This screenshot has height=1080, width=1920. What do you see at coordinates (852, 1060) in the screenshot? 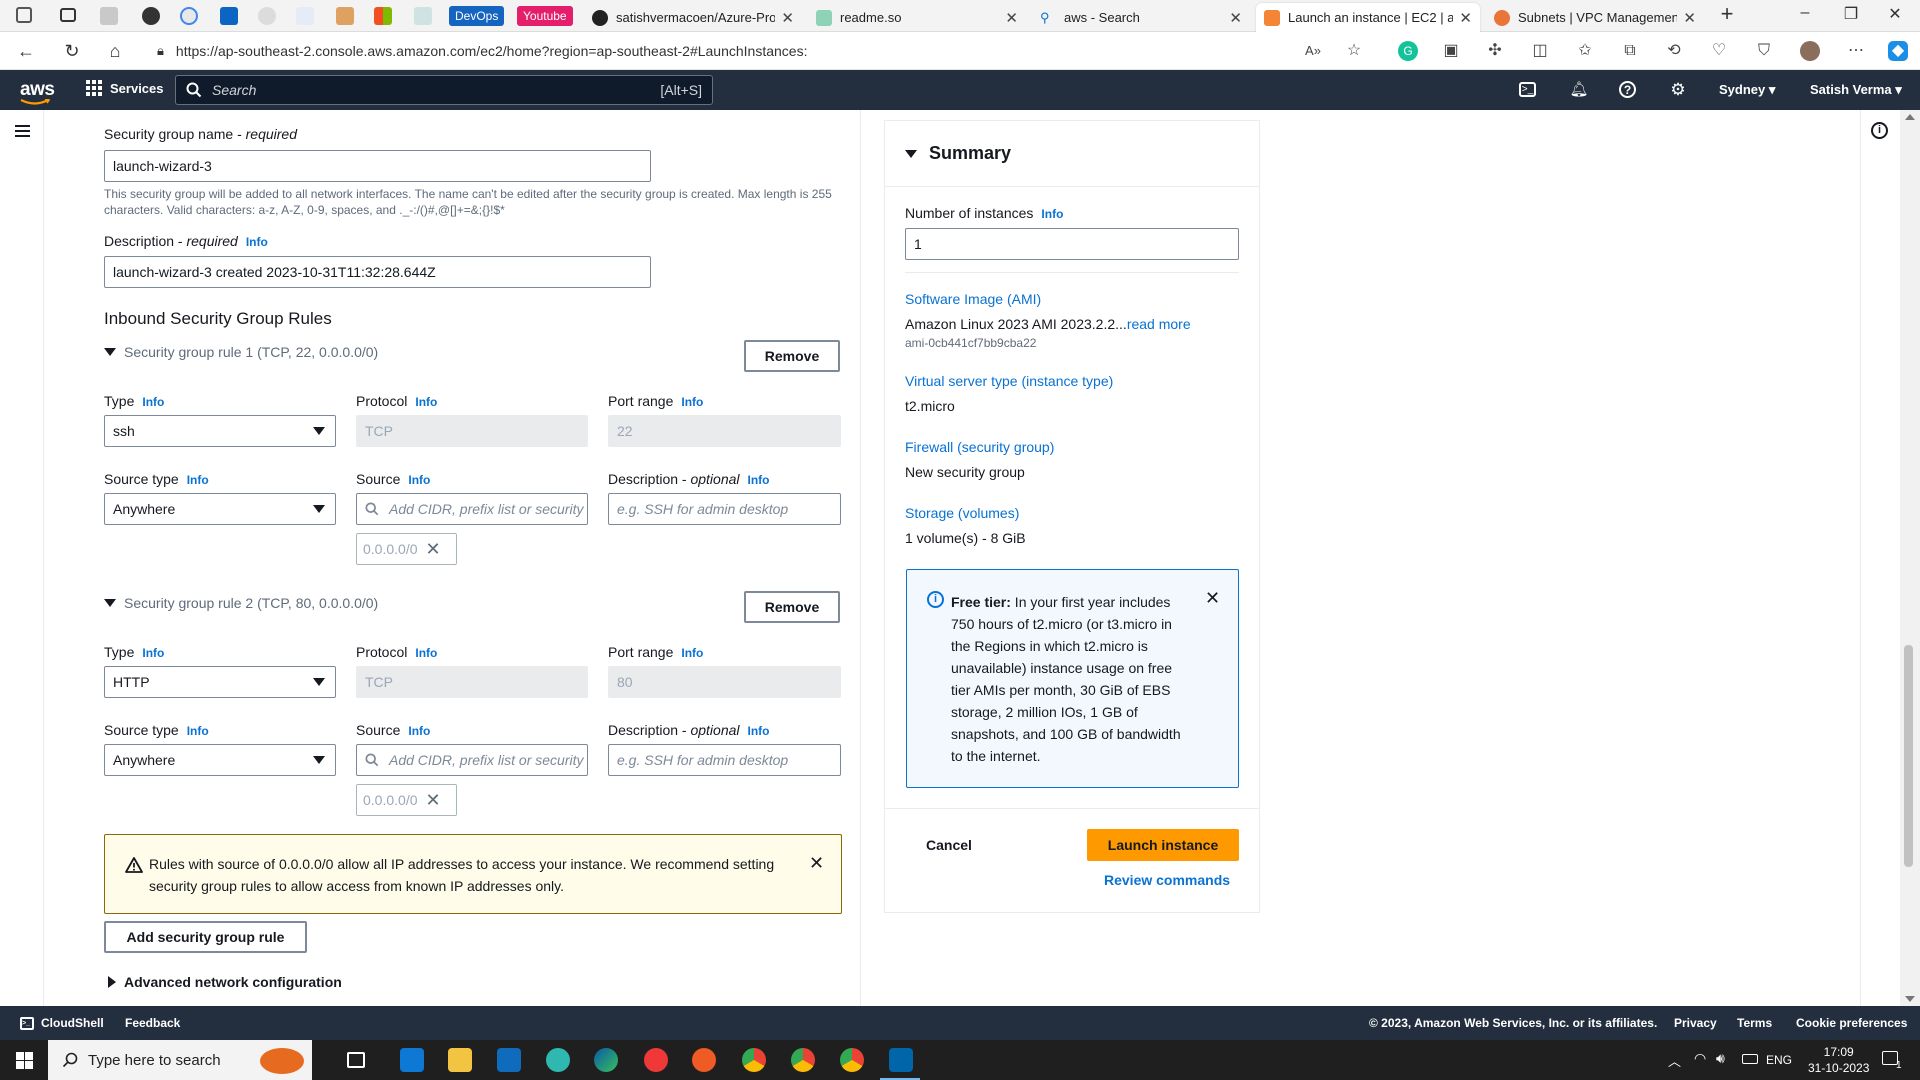
I see `chrome-beta-icon` at bounding box center [852, 1060].